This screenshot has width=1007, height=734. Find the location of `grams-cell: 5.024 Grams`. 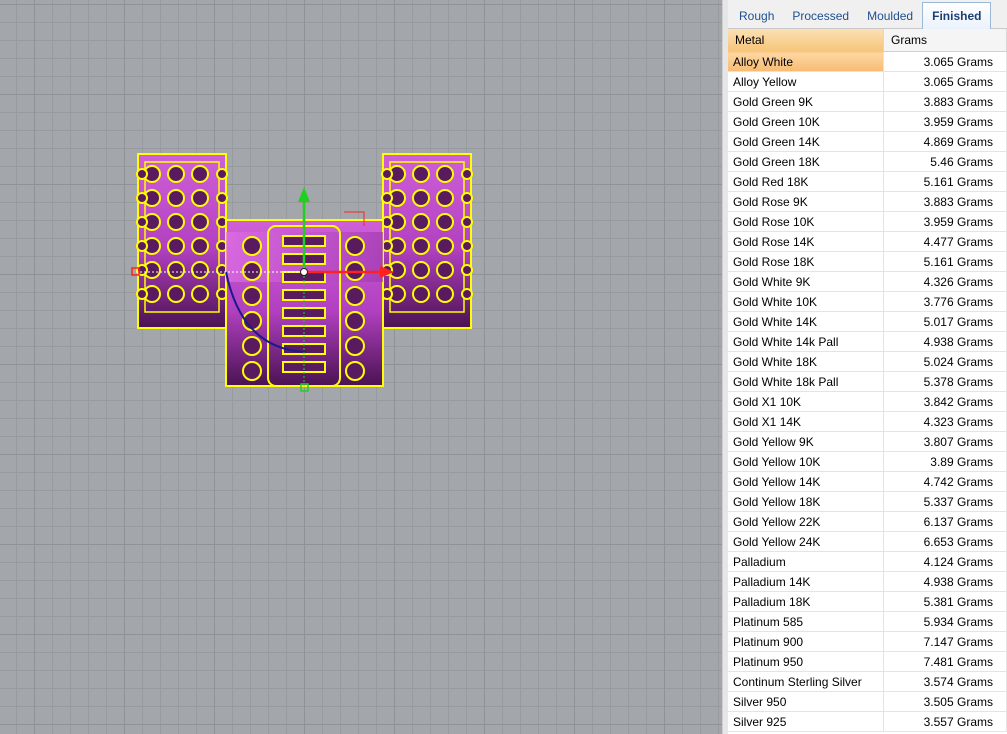

grams-cell: 5.024 Grams is located at coordinates (945, 361).